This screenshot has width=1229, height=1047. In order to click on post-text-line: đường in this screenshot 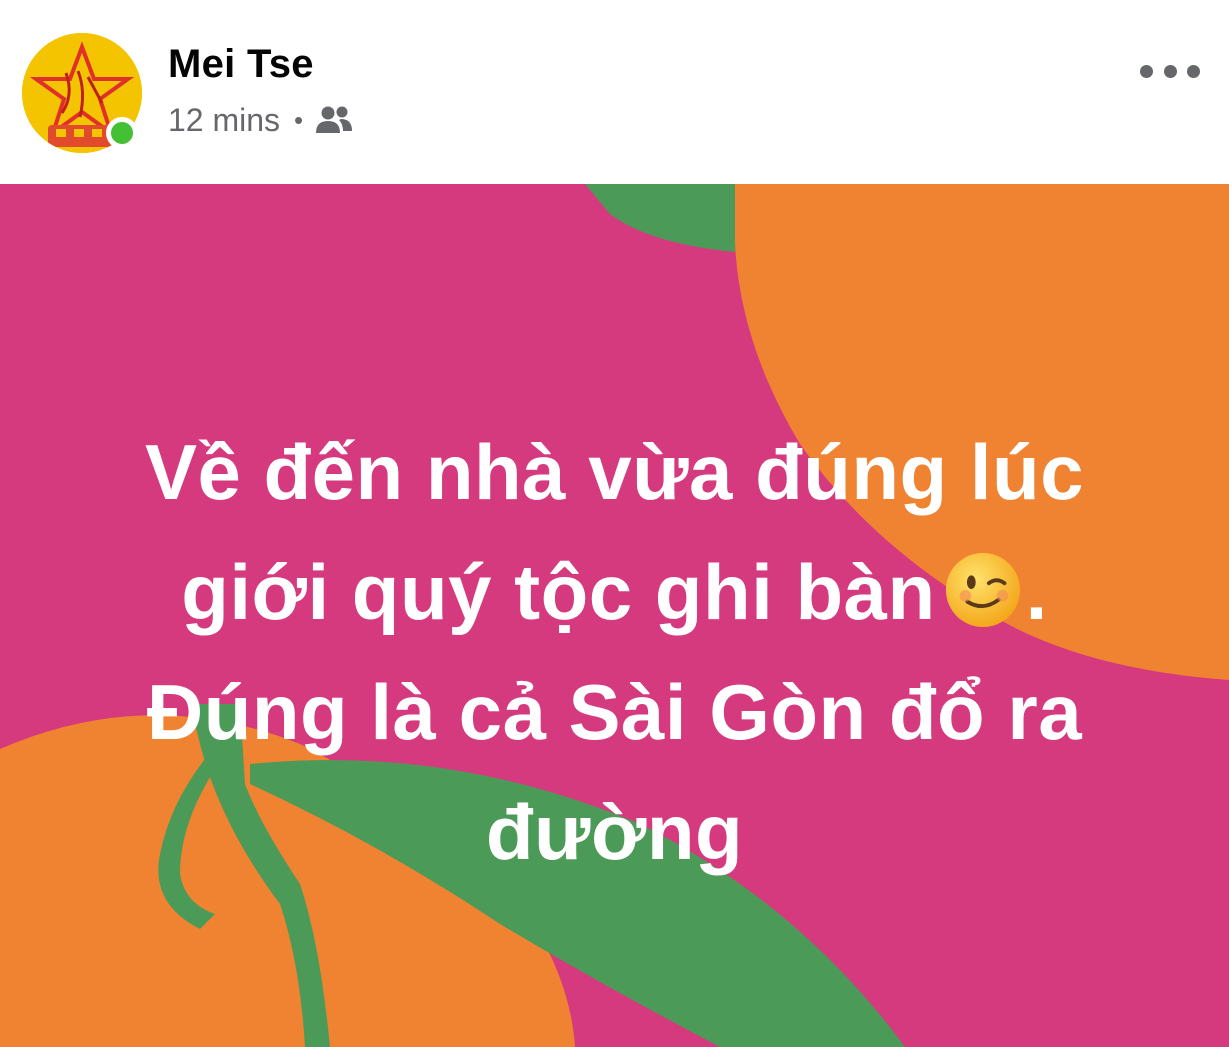, I will do `click(614, 832)`.